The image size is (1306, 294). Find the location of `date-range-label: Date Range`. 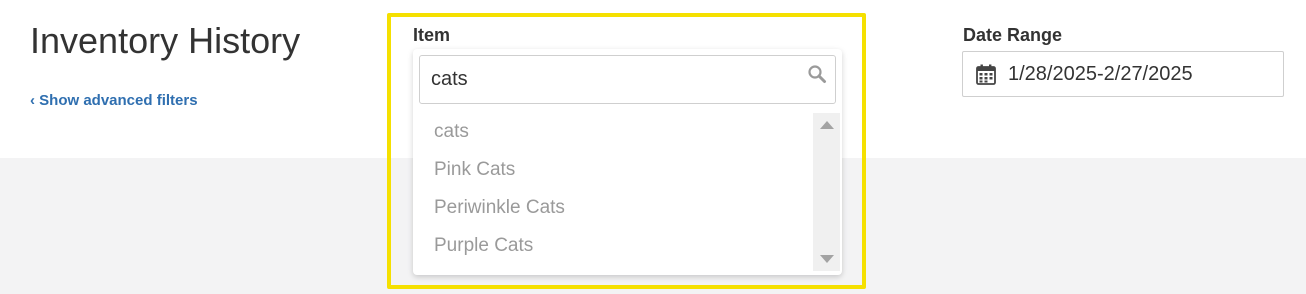

date-range-label: Date Range is located at coordinates (1013, 35).